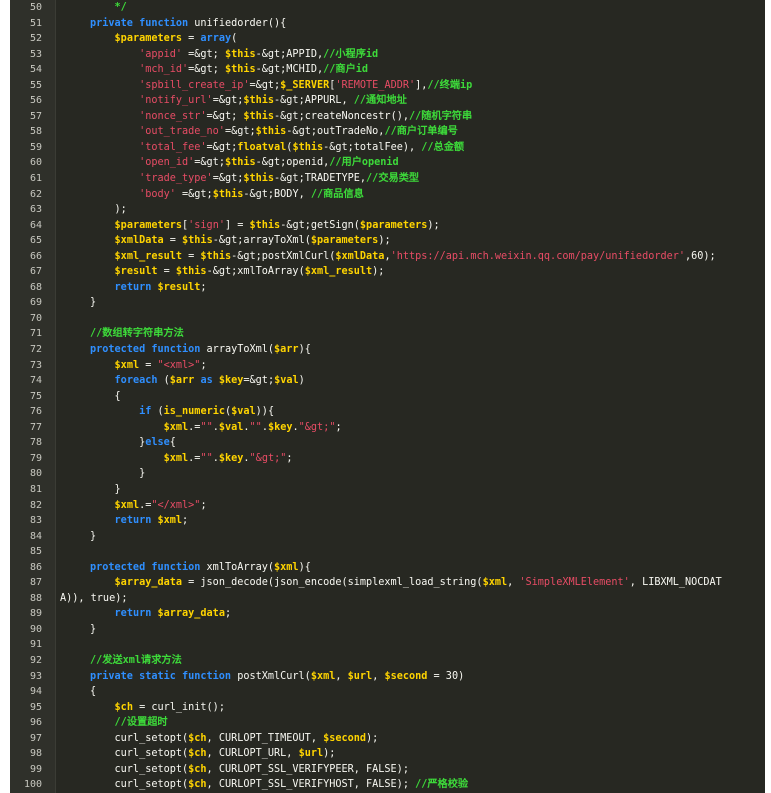 This screenshot has height=793, width=771. What do you see at coordinates (387, 39) in the screenshot?
I see `code-line: 52 $parameters = array(` at bounding box center [387, 39].